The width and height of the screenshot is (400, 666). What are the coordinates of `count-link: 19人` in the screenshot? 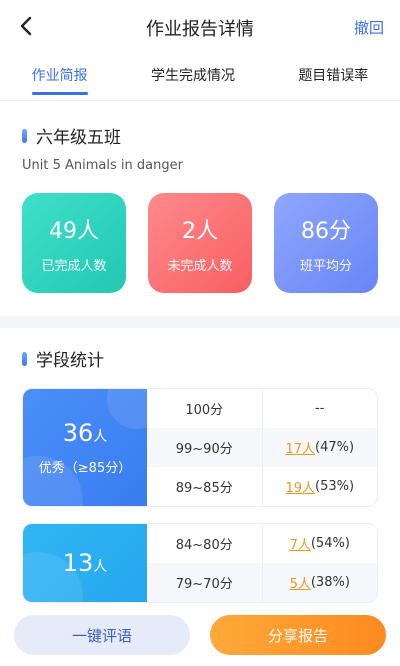 It's located at (300, 486).